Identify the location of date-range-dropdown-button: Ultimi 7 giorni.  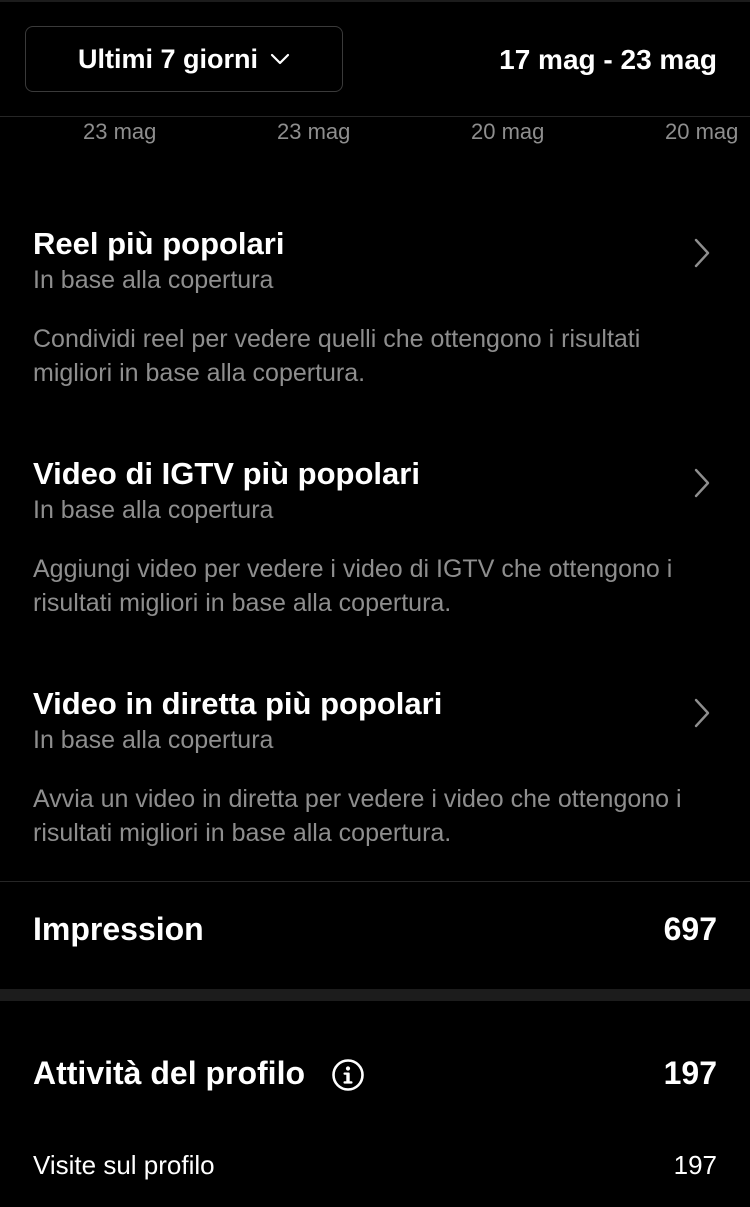
(184, 59).